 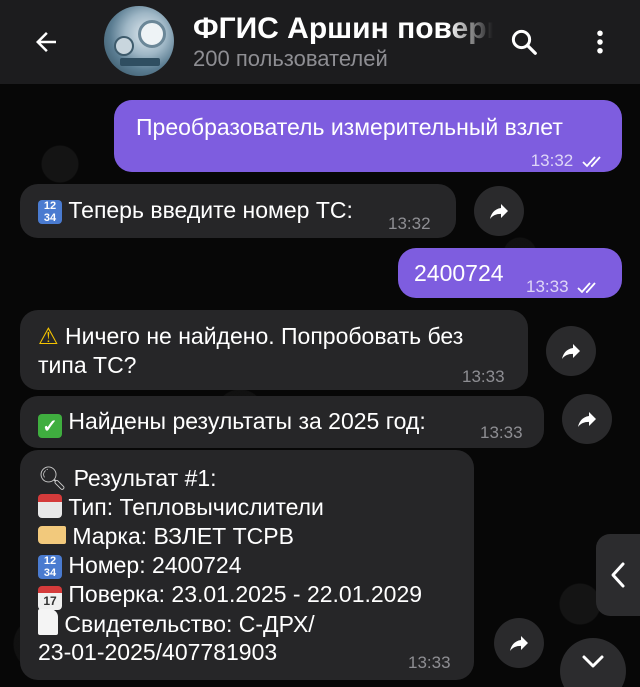 I want to click on member-count: 200 пользователей, so click(x=290, y=58).